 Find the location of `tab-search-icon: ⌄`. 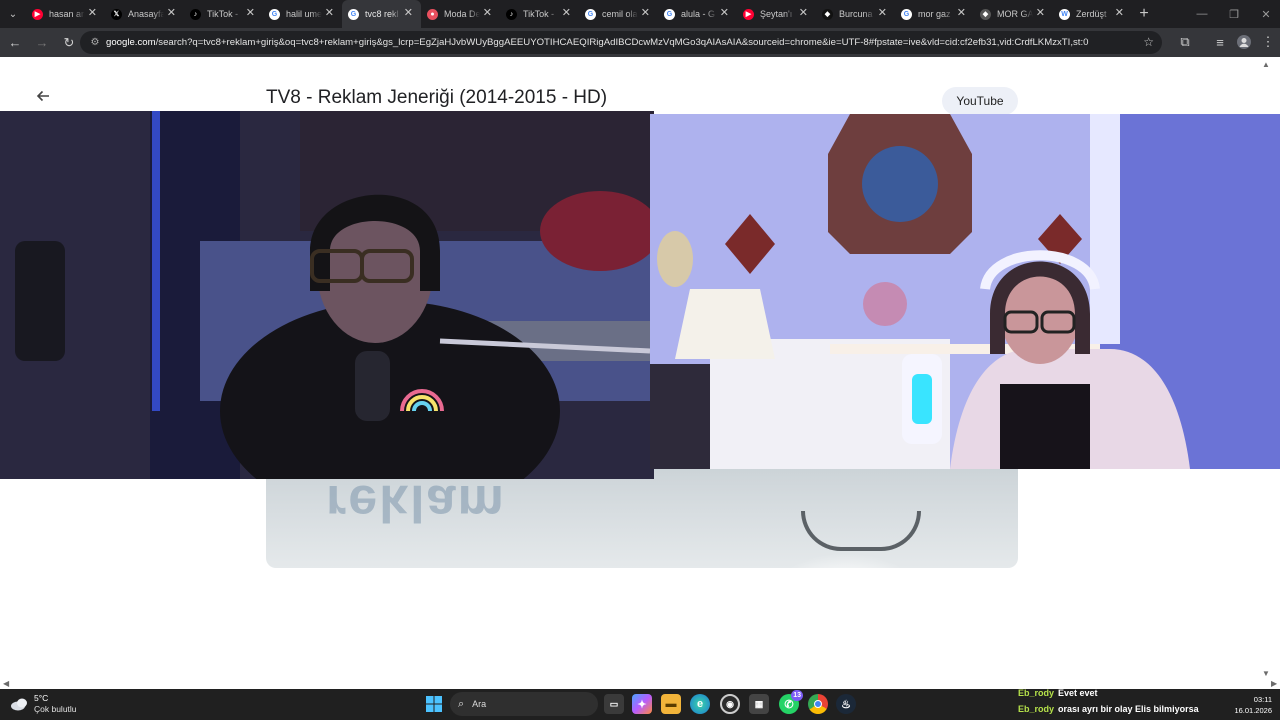

tab-search-icon: ⌄ is located at coordinates (13, 14).